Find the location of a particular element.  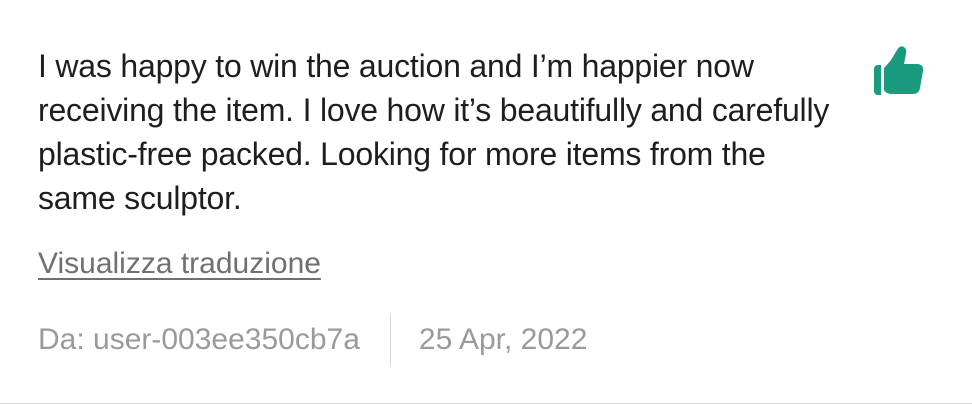

view-translation-link: Visualizza traduzione is located at coordinates (179, 264).